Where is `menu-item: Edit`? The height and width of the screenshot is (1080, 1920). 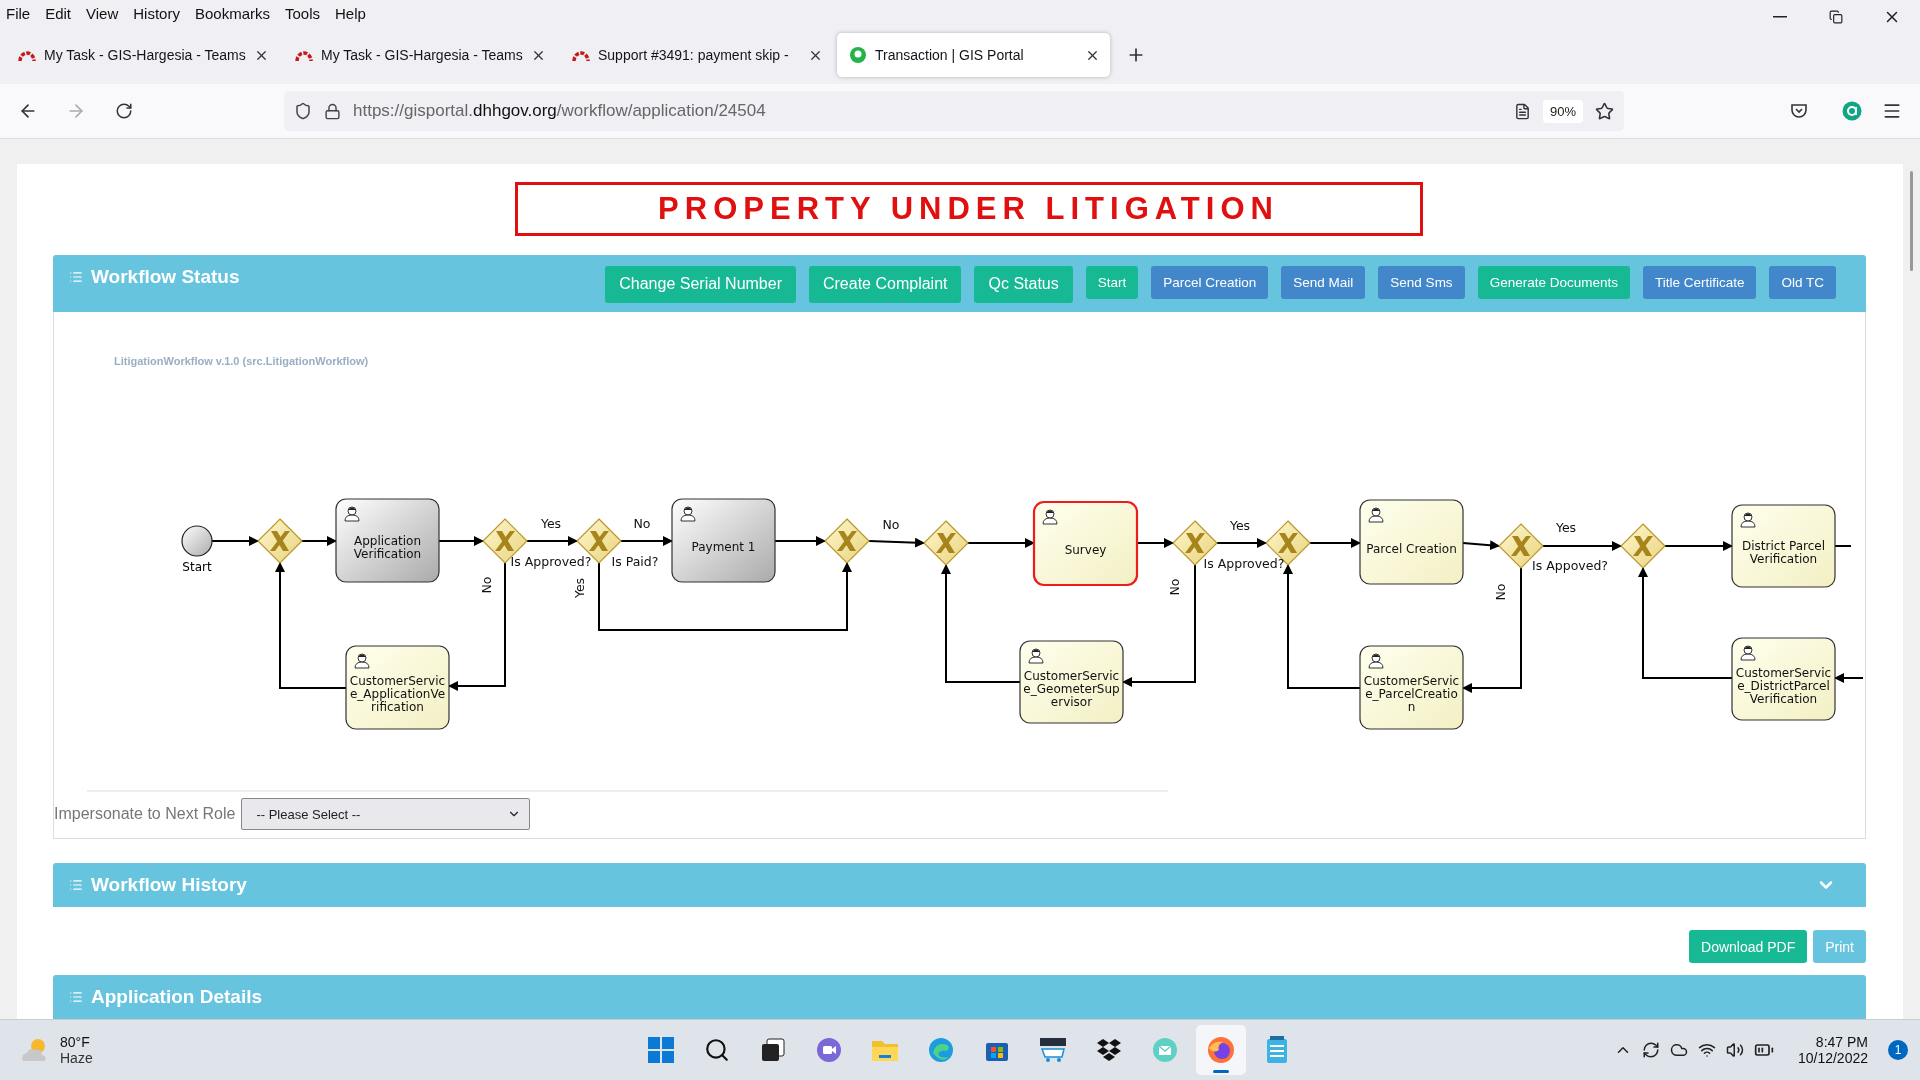
menu-item: Edit is located at coordinates (58, 13).